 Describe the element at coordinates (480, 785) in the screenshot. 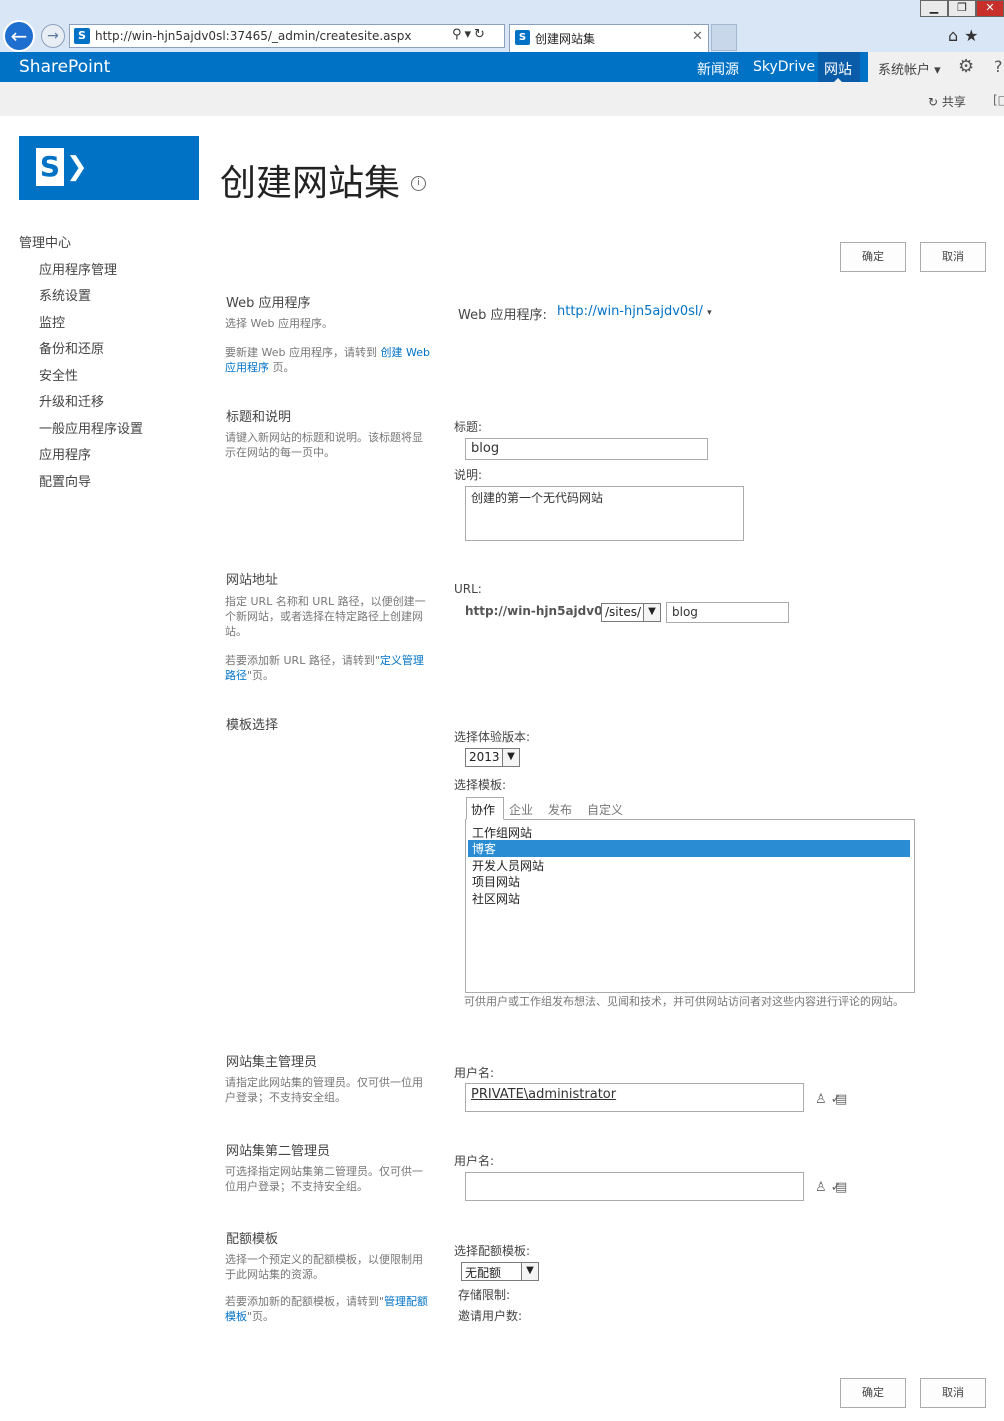

I see `template-label: 选择模板:` at that location.